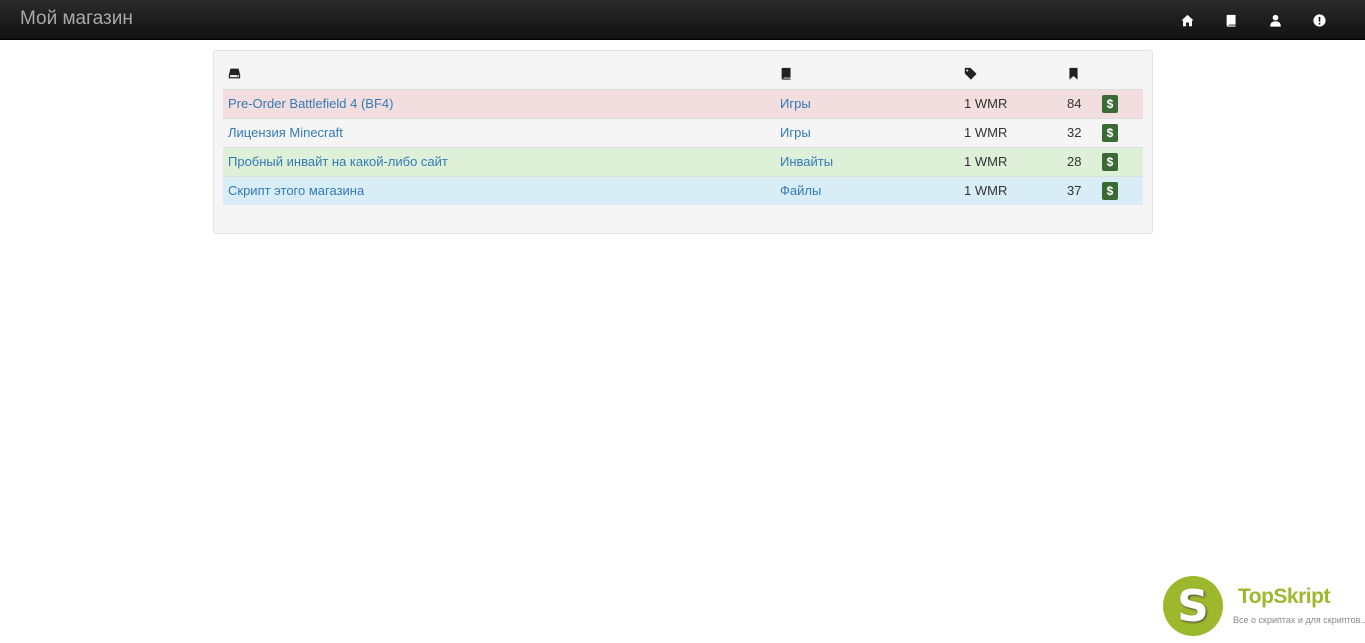  What do you see at coordinates (1193, 606) in the screenshot?
I see `logo-letter: S` at bounding box center [1193, 606].